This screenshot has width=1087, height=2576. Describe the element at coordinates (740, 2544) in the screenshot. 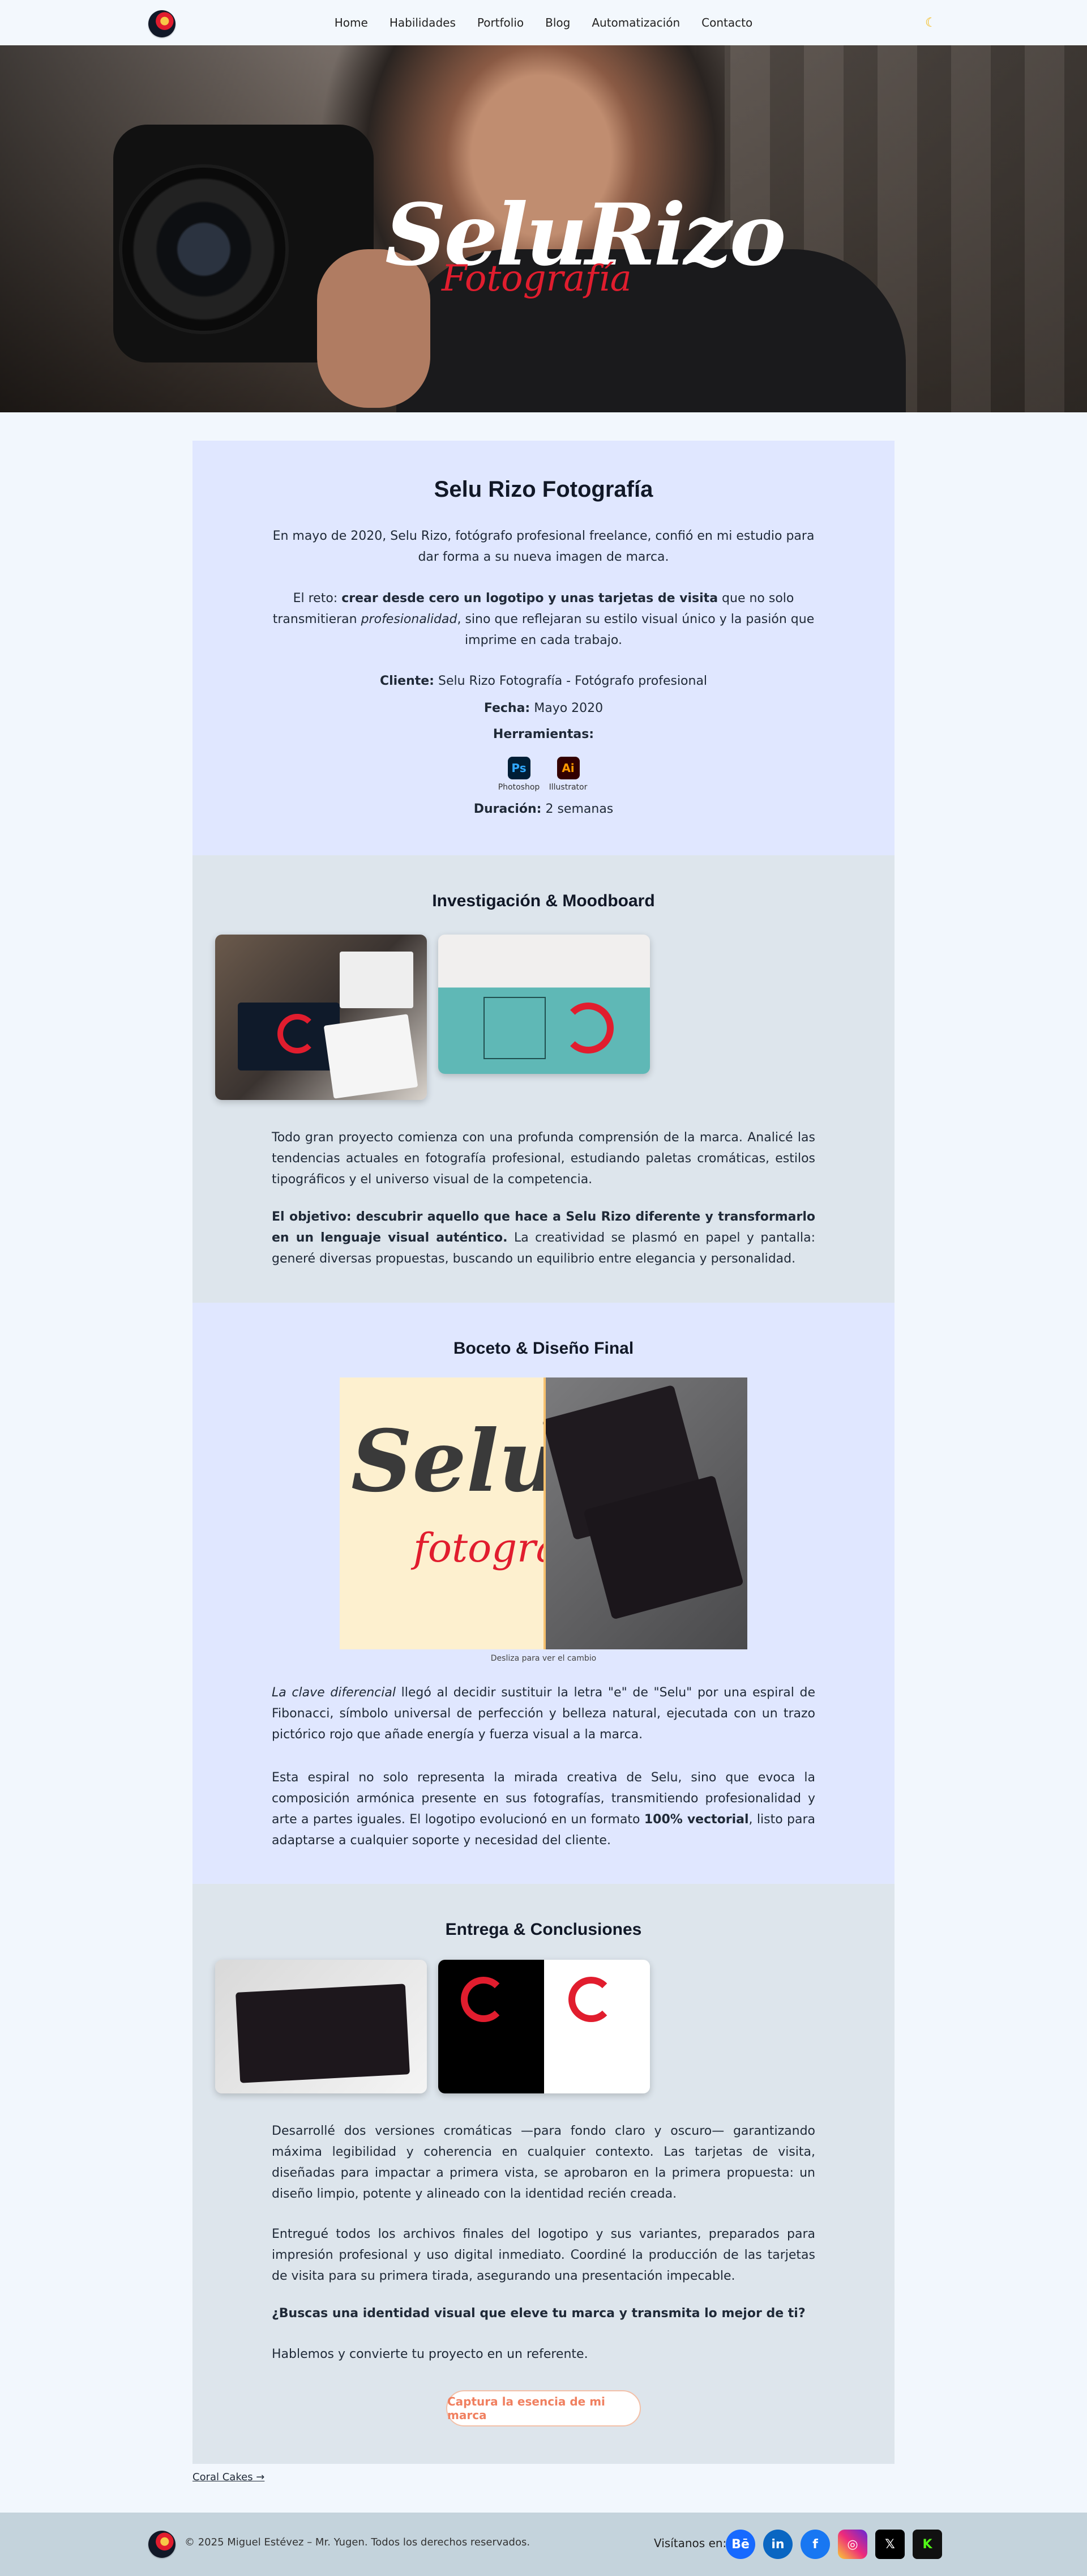

I see `behance-icon: Bē` at that location.